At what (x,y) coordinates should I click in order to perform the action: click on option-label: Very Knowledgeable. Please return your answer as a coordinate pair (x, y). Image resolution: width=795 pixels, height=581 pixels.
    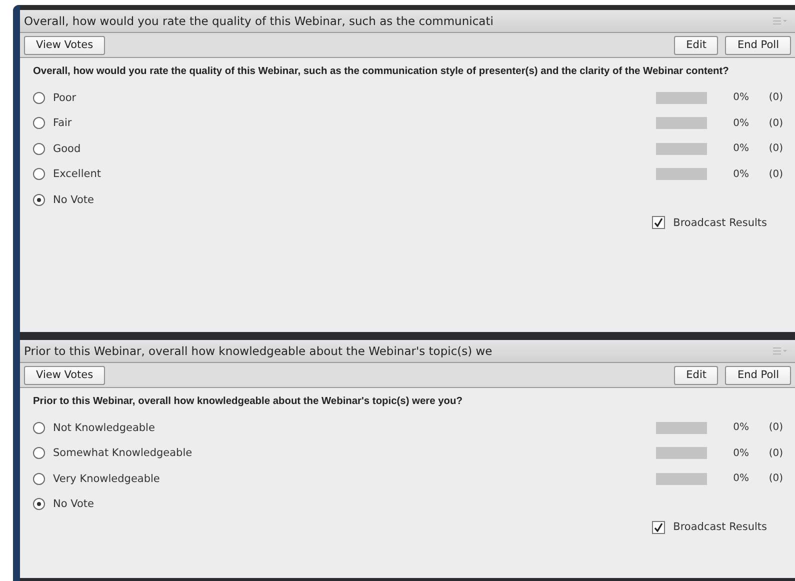
    Looking at the image, I should click on (106, 478).